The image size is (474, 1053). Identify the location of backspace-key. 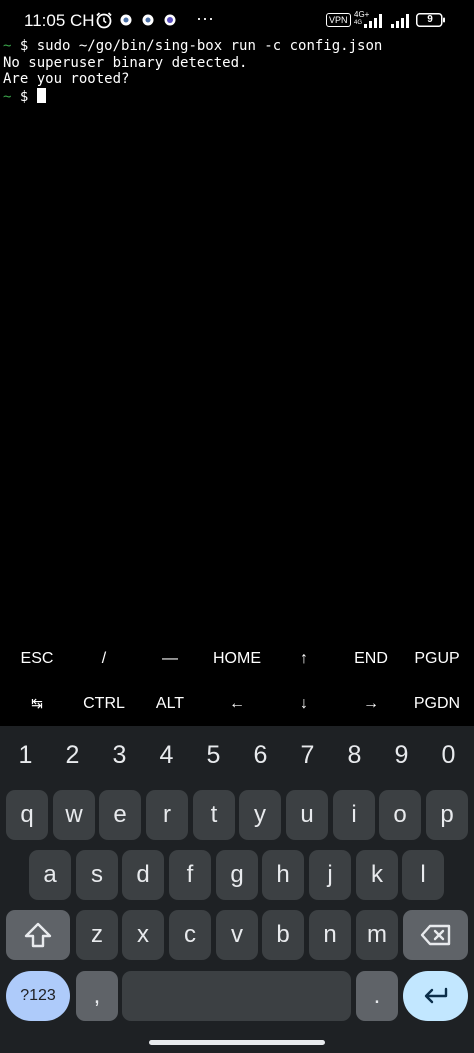
(435, 935).